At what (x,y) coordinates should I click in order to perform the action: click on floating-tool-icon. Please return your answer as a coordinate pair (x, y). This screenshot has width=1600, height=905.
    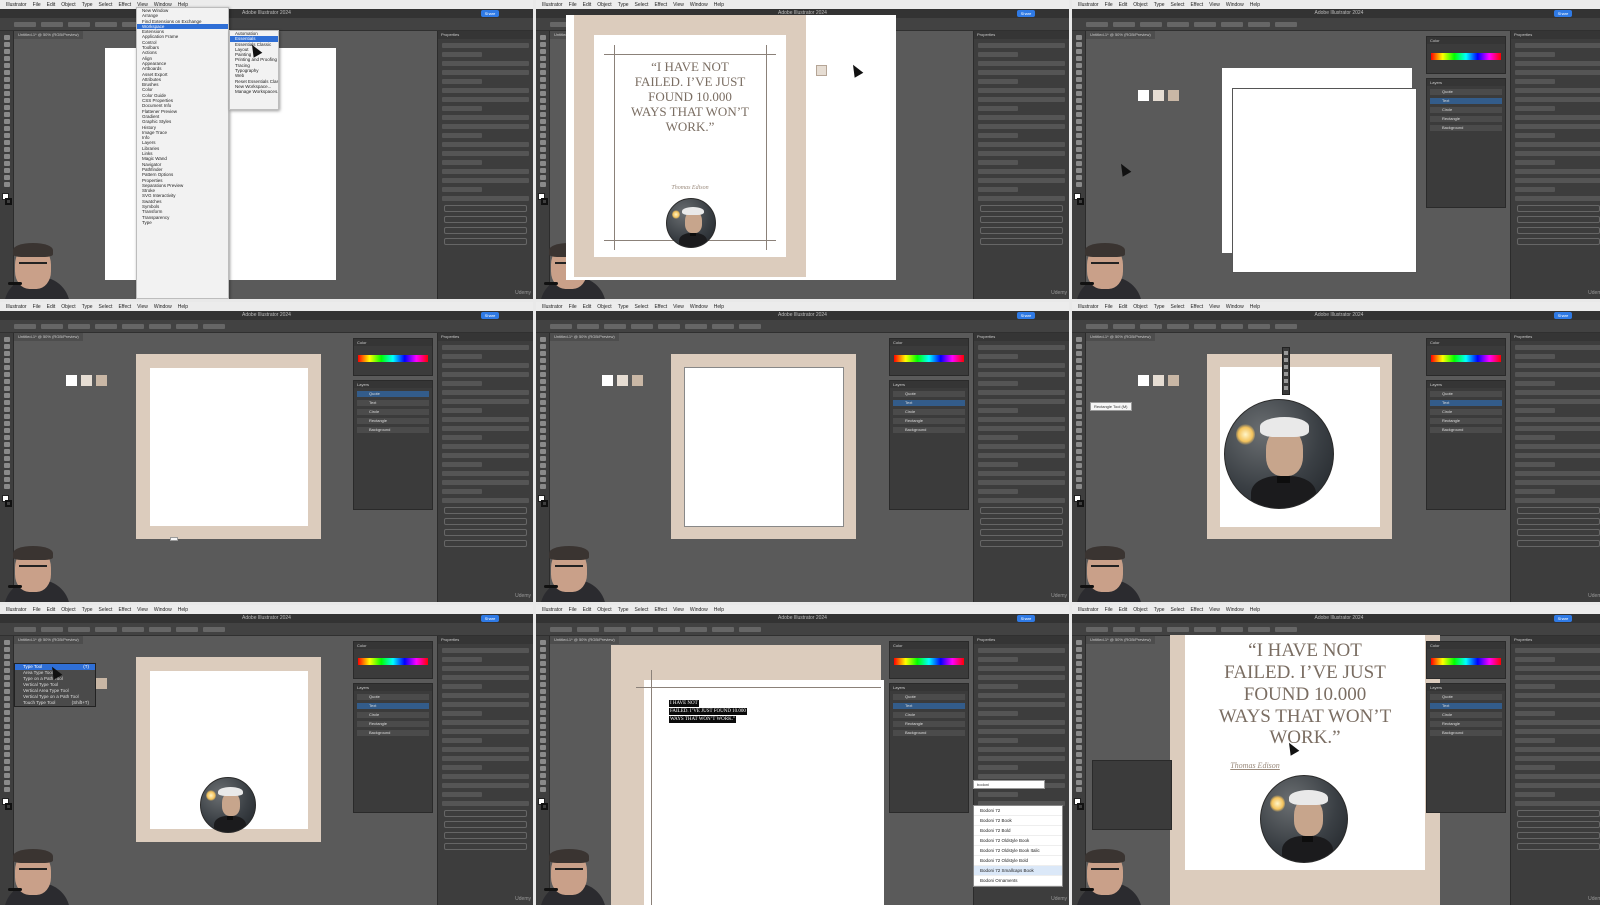
    Looking at the image, I should click on (1286, 381).